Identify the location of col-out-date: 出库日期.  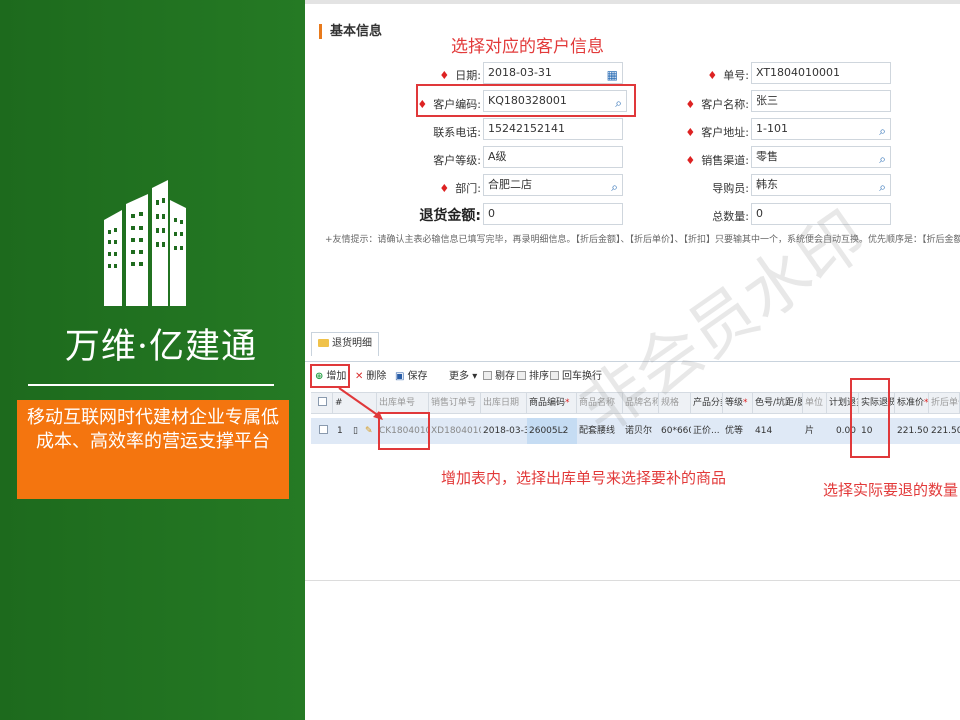
(504, 403).